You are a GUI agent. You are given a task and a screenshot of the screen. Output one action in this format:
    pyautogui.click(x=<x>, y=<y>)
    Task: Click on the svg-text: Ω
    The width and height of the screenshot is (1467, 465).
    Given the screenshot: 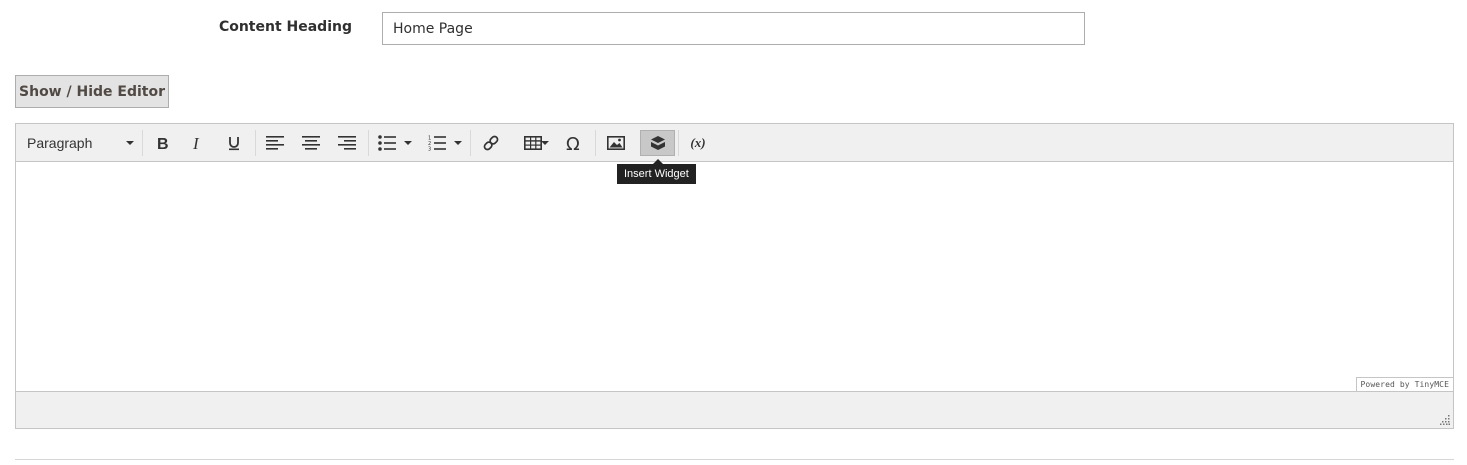 What is the action you would take?
    pyautogui.click(x=573, y=143)
    